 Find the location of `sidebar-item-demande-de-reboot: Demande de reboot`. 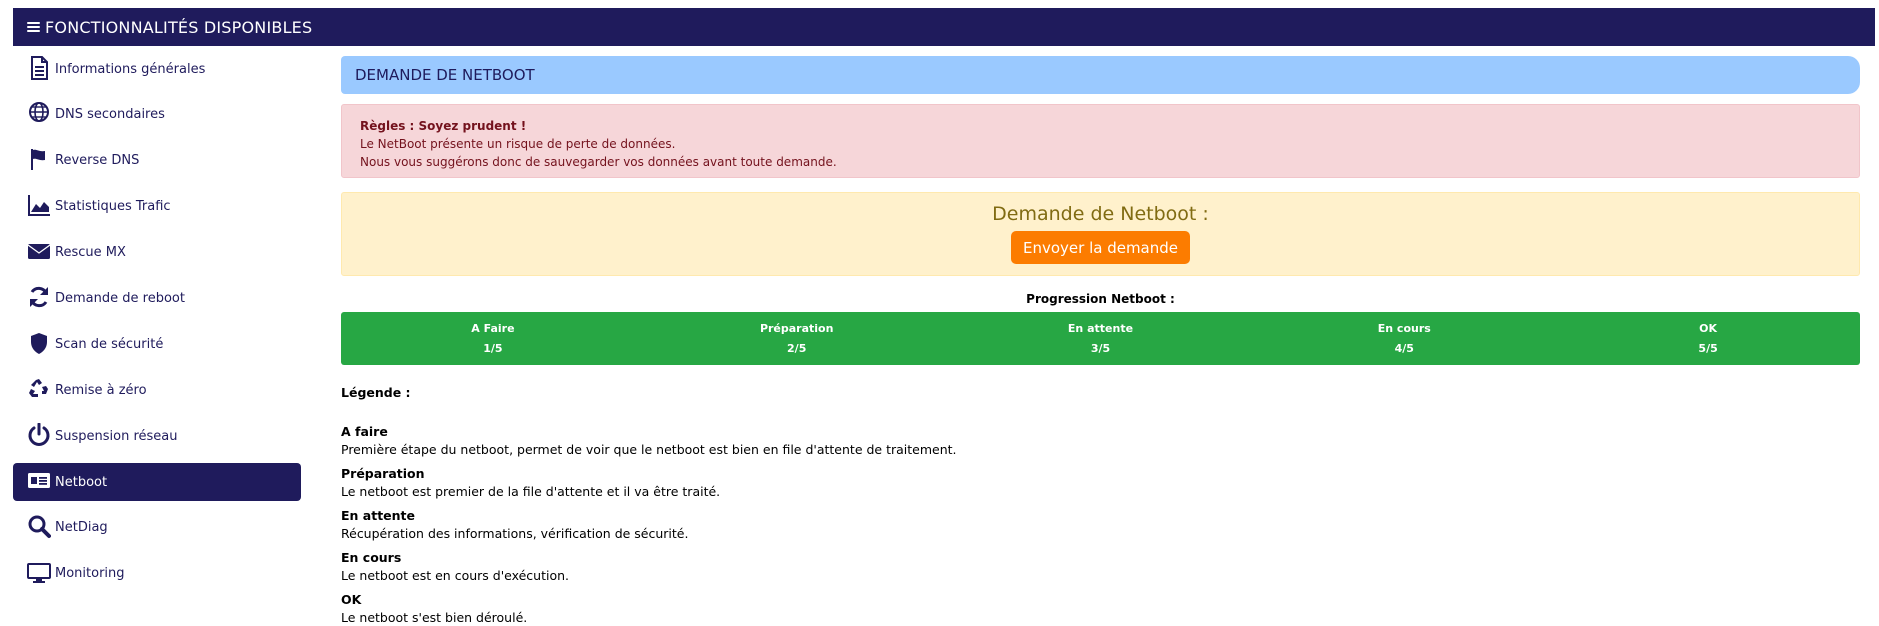

sidebar-item-demande-de-reboot: Demande de reboot is located at coordinates (157, 298).